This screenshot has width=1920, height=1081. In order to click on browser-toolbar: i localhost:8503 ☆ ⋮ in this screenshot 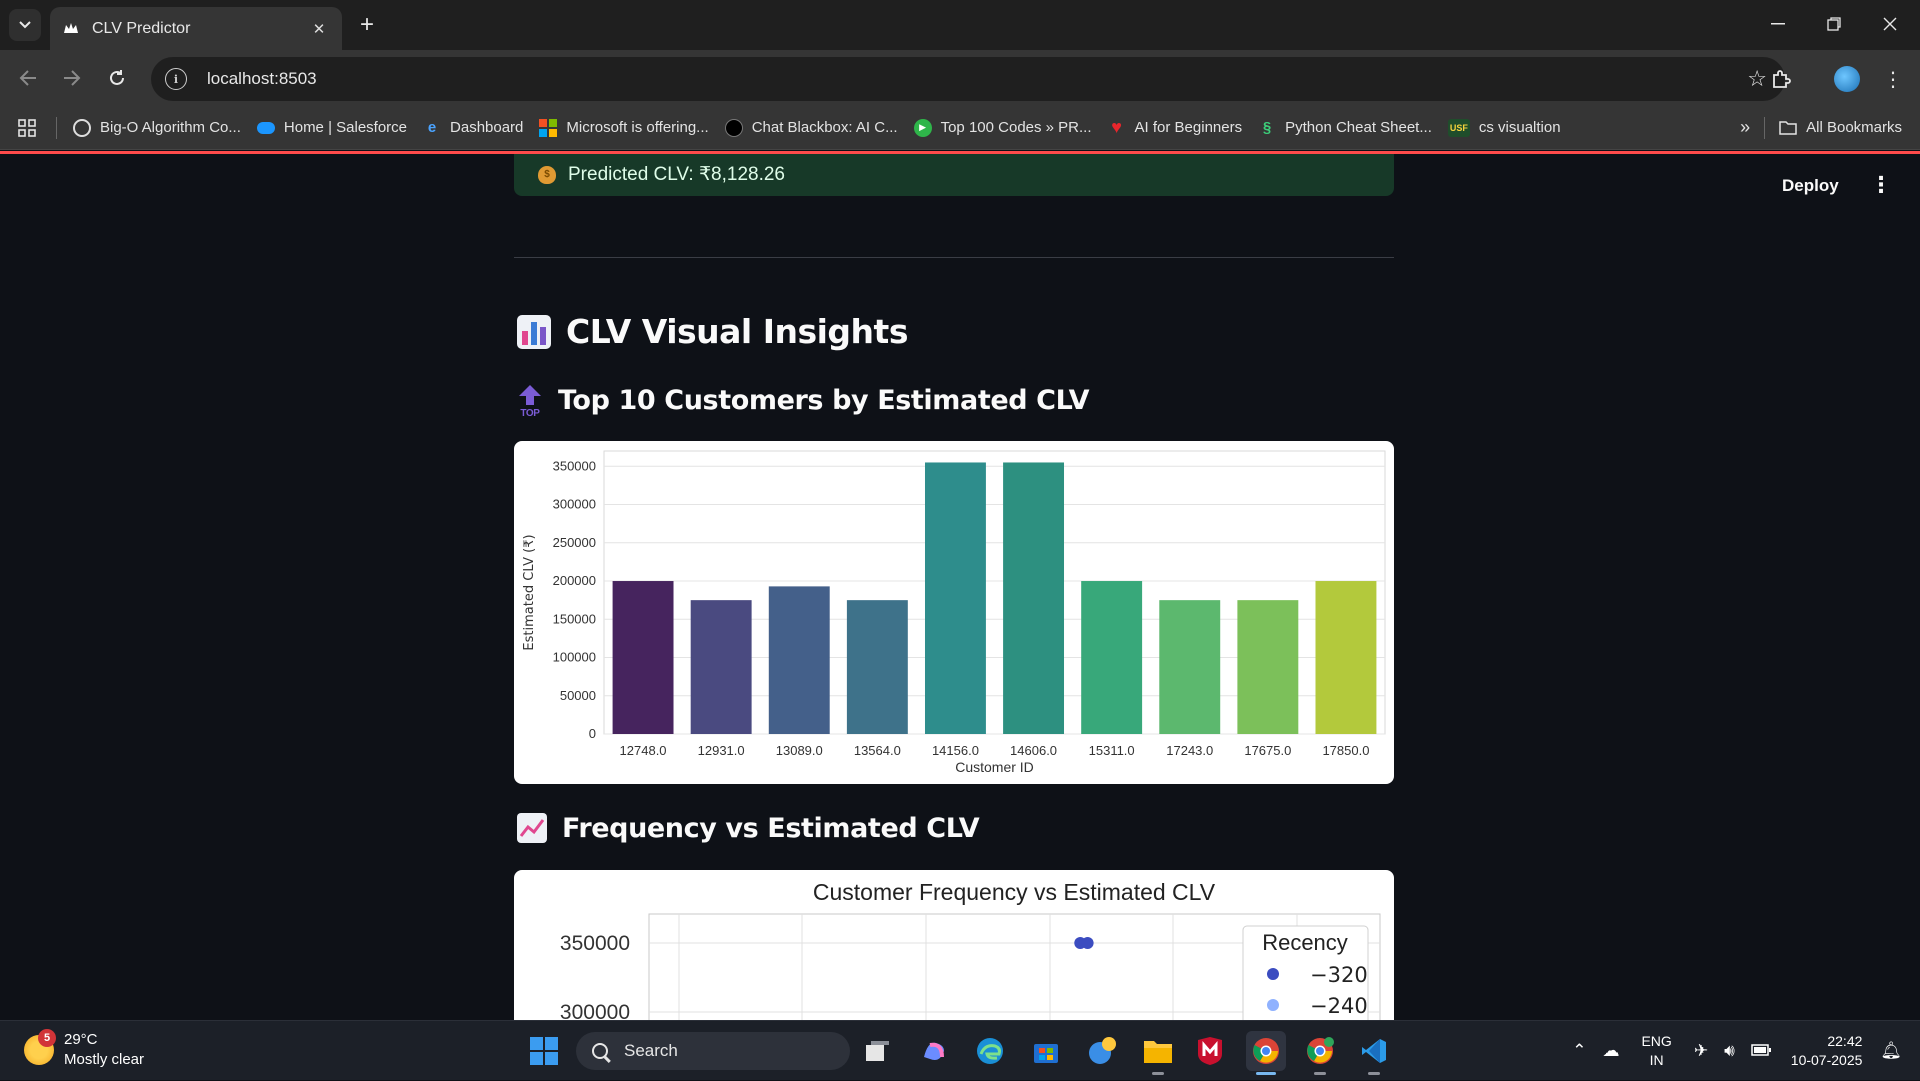, I will do `click(960, 78)`.